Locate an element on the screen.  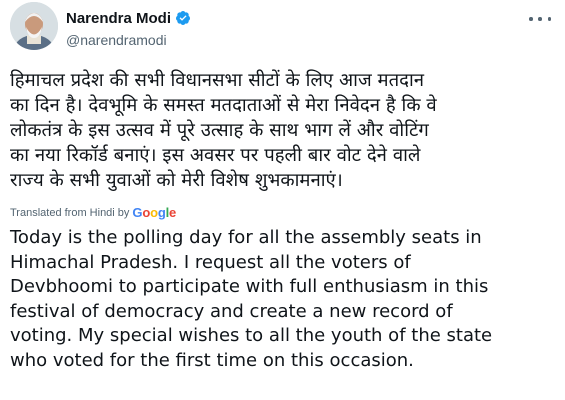
translation-label: Translated from Hindi by is located at coordinates (70, 212).